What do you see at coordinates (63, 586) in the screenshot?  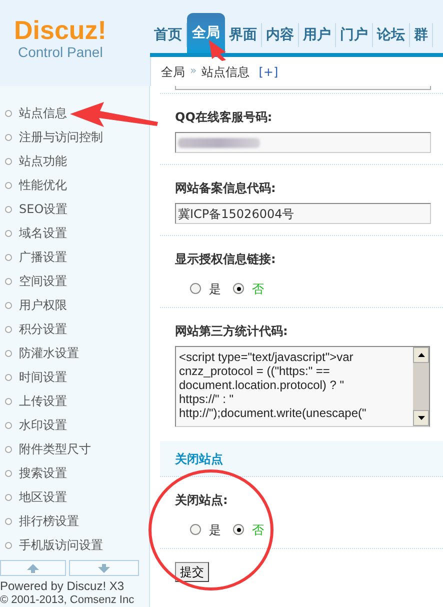 I see `powered-by-text: Powered by Discuz! X3` at bounding box center [63, 586].